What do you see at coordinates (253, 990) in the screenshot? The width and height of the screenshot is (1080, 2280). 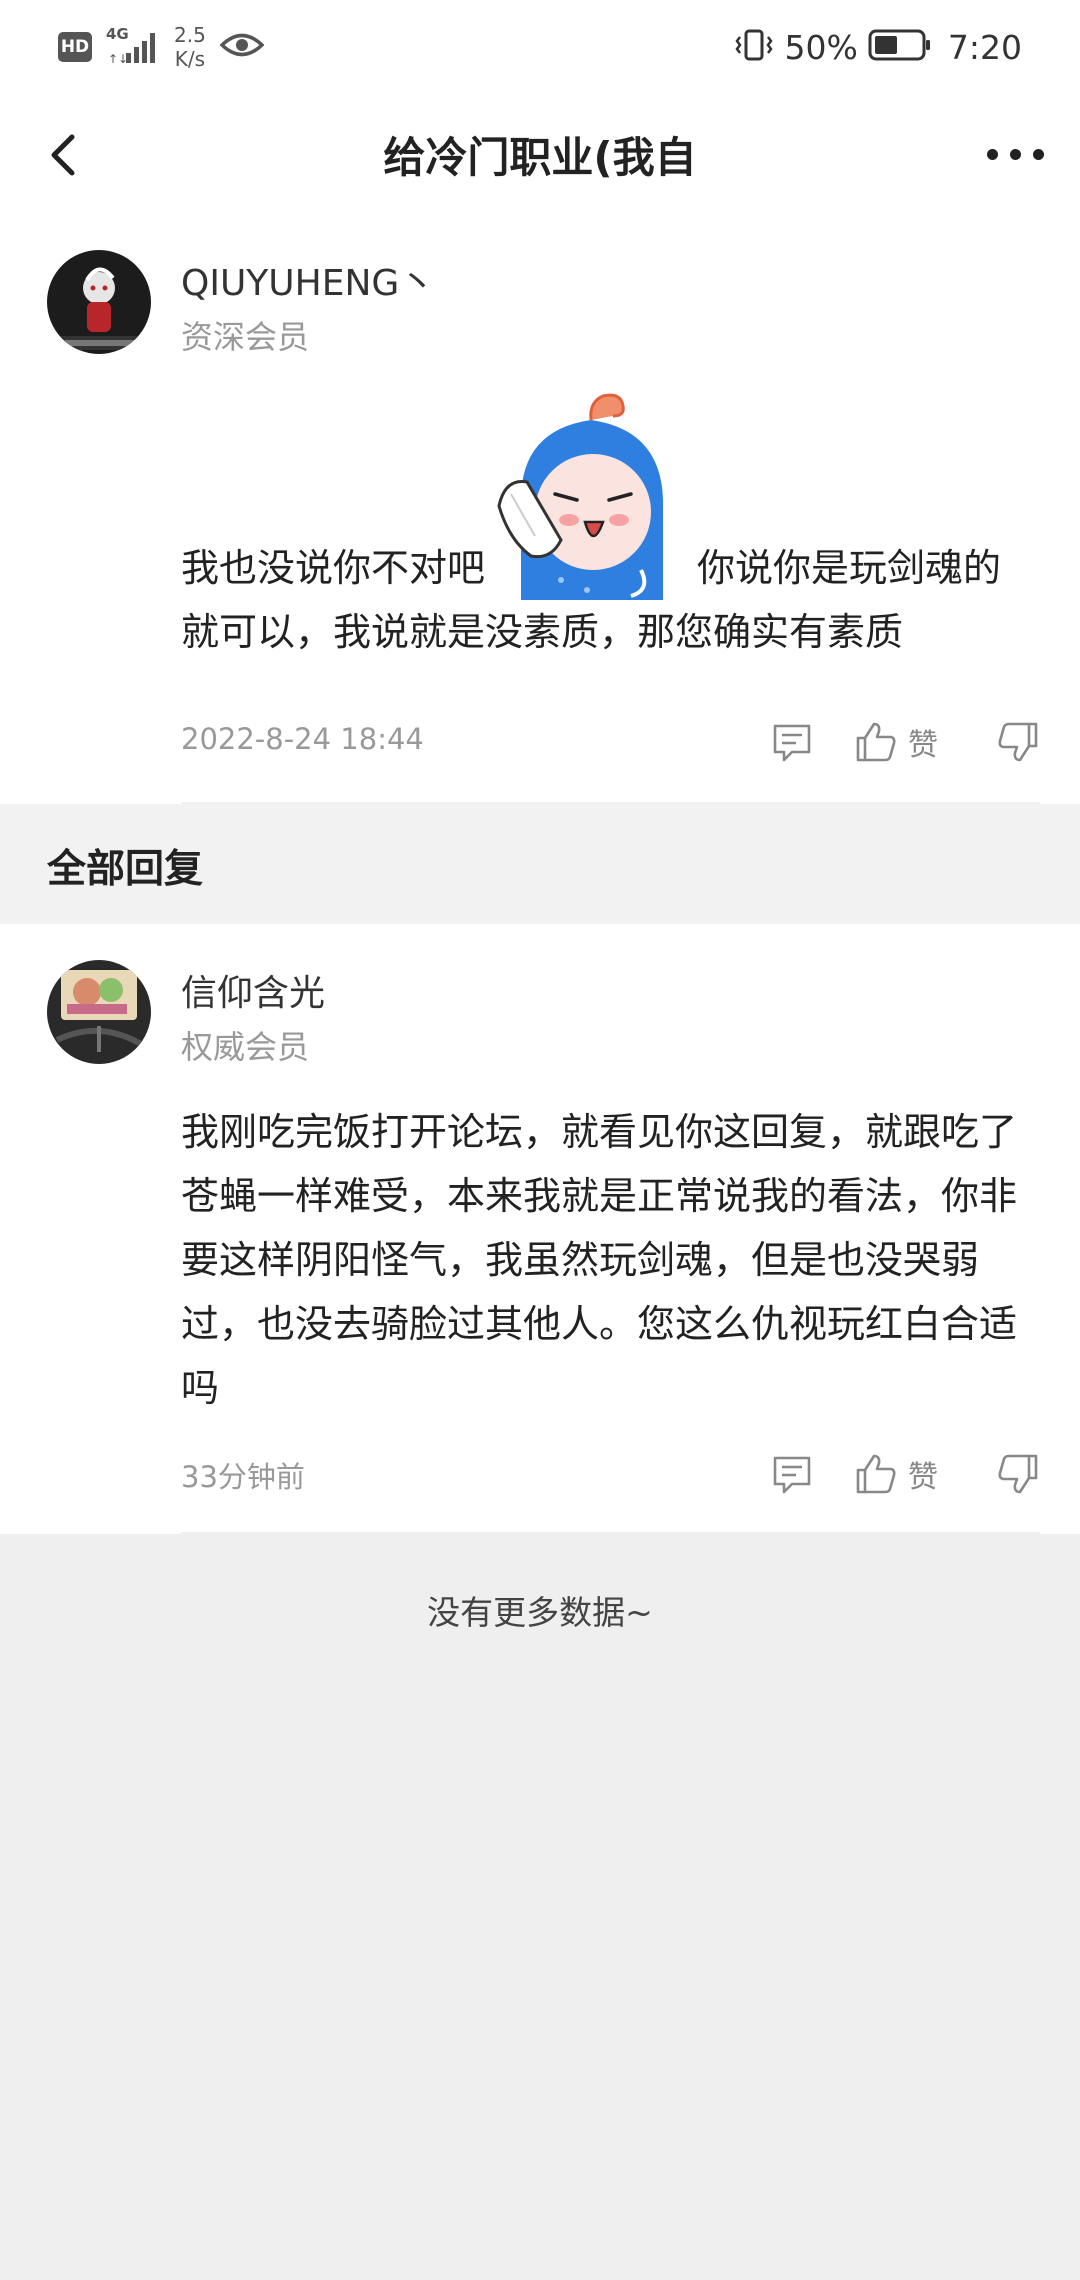 I see `reply-username: 信仰含光` at bounding box center [253, 990].